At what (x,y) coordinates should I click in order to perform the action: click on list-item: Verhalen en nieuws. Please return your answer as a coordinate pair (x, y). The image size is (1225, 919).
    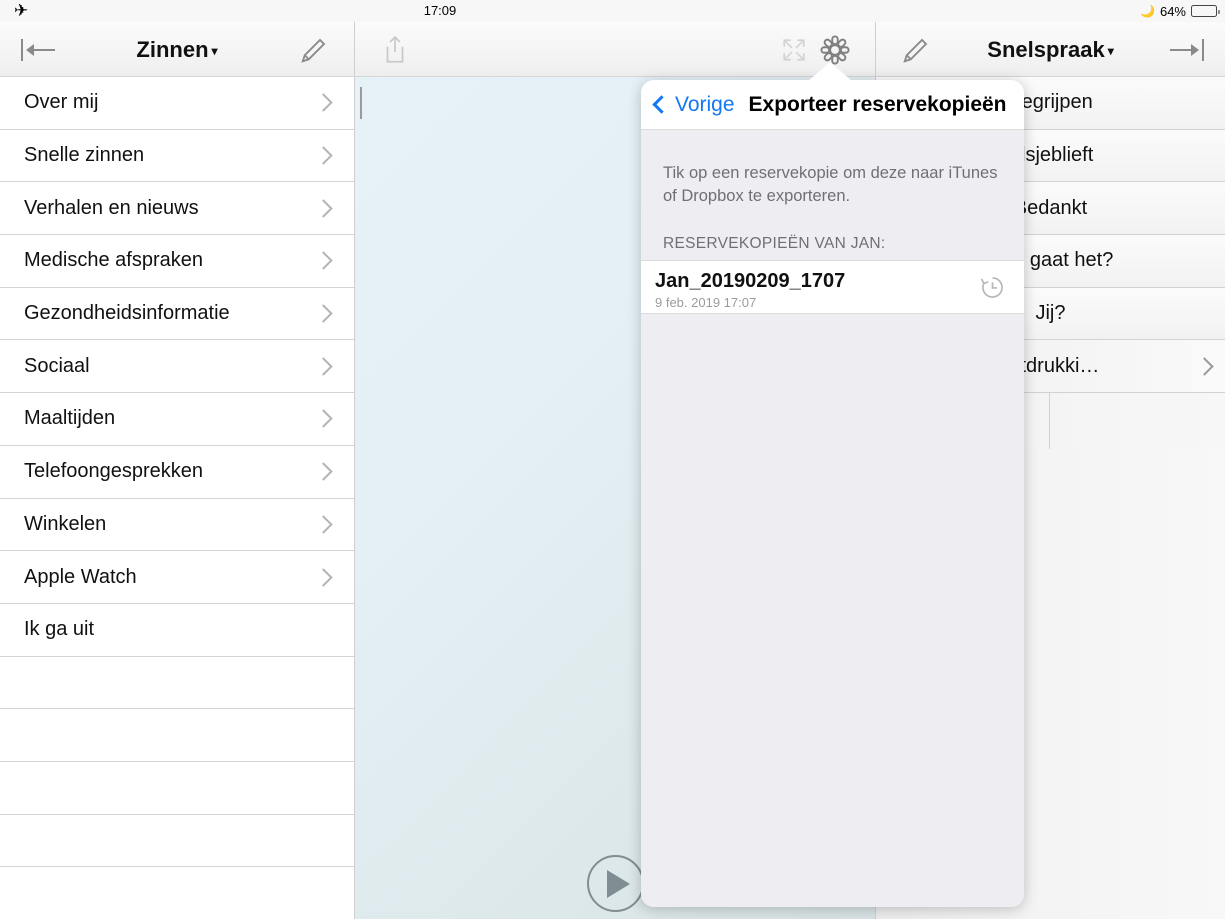
    Looking at the image, I should click on (177, 209).